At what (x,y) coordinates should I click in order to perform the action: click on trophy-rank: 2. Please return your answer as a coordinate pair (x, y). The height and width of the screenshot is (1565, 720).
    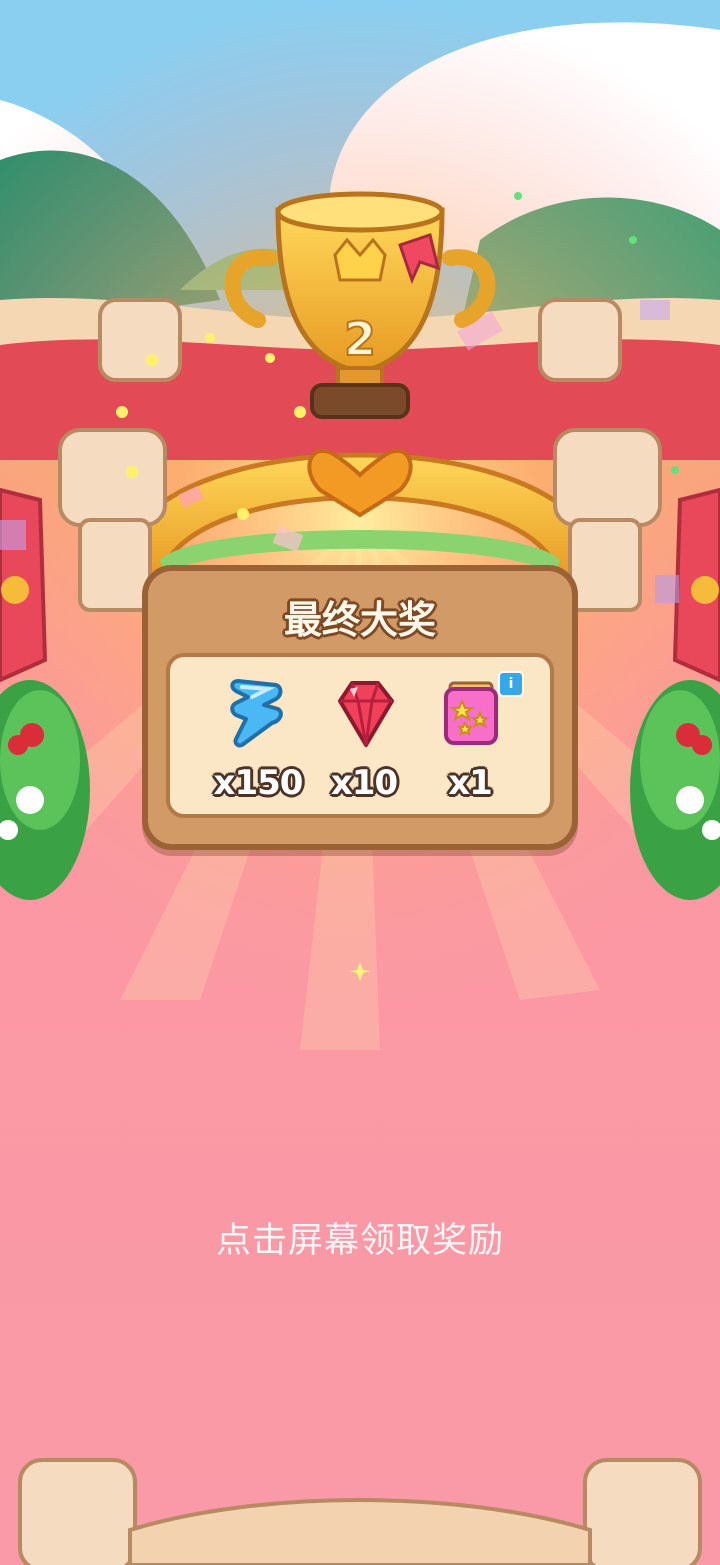
    Looking at the image, I should click on (360, 339).